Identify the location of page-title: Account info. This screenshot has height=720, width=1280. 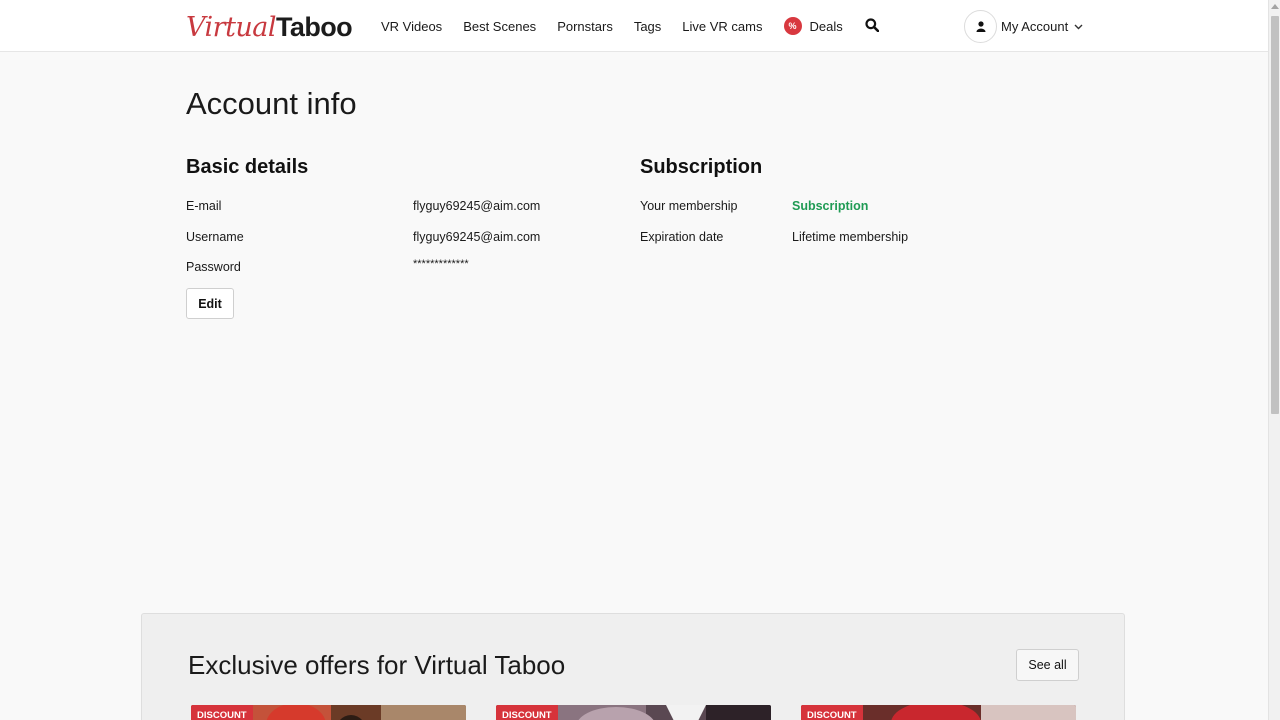
(271, 103).